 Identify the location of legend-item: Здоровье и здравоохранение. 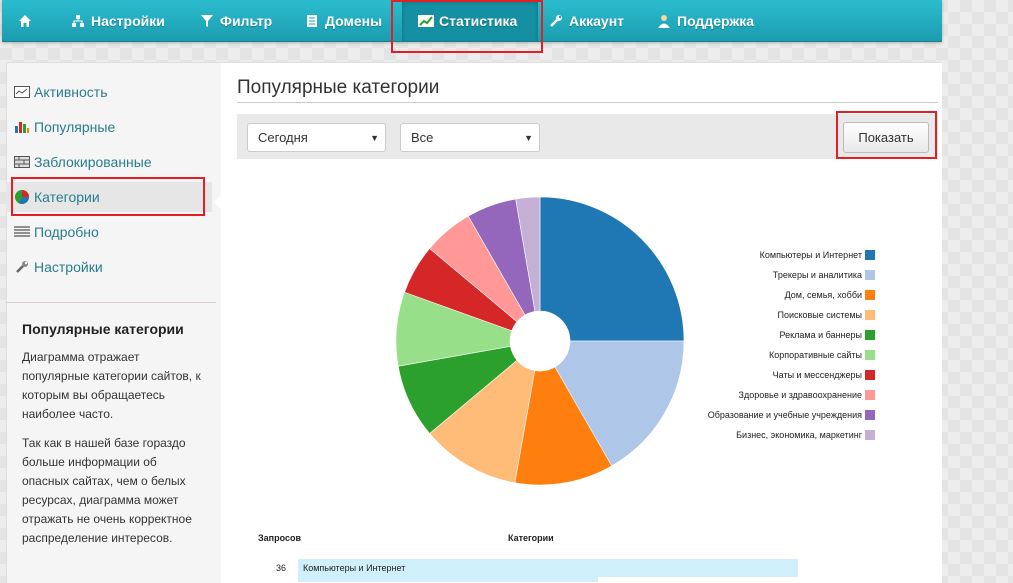
(757, 395).